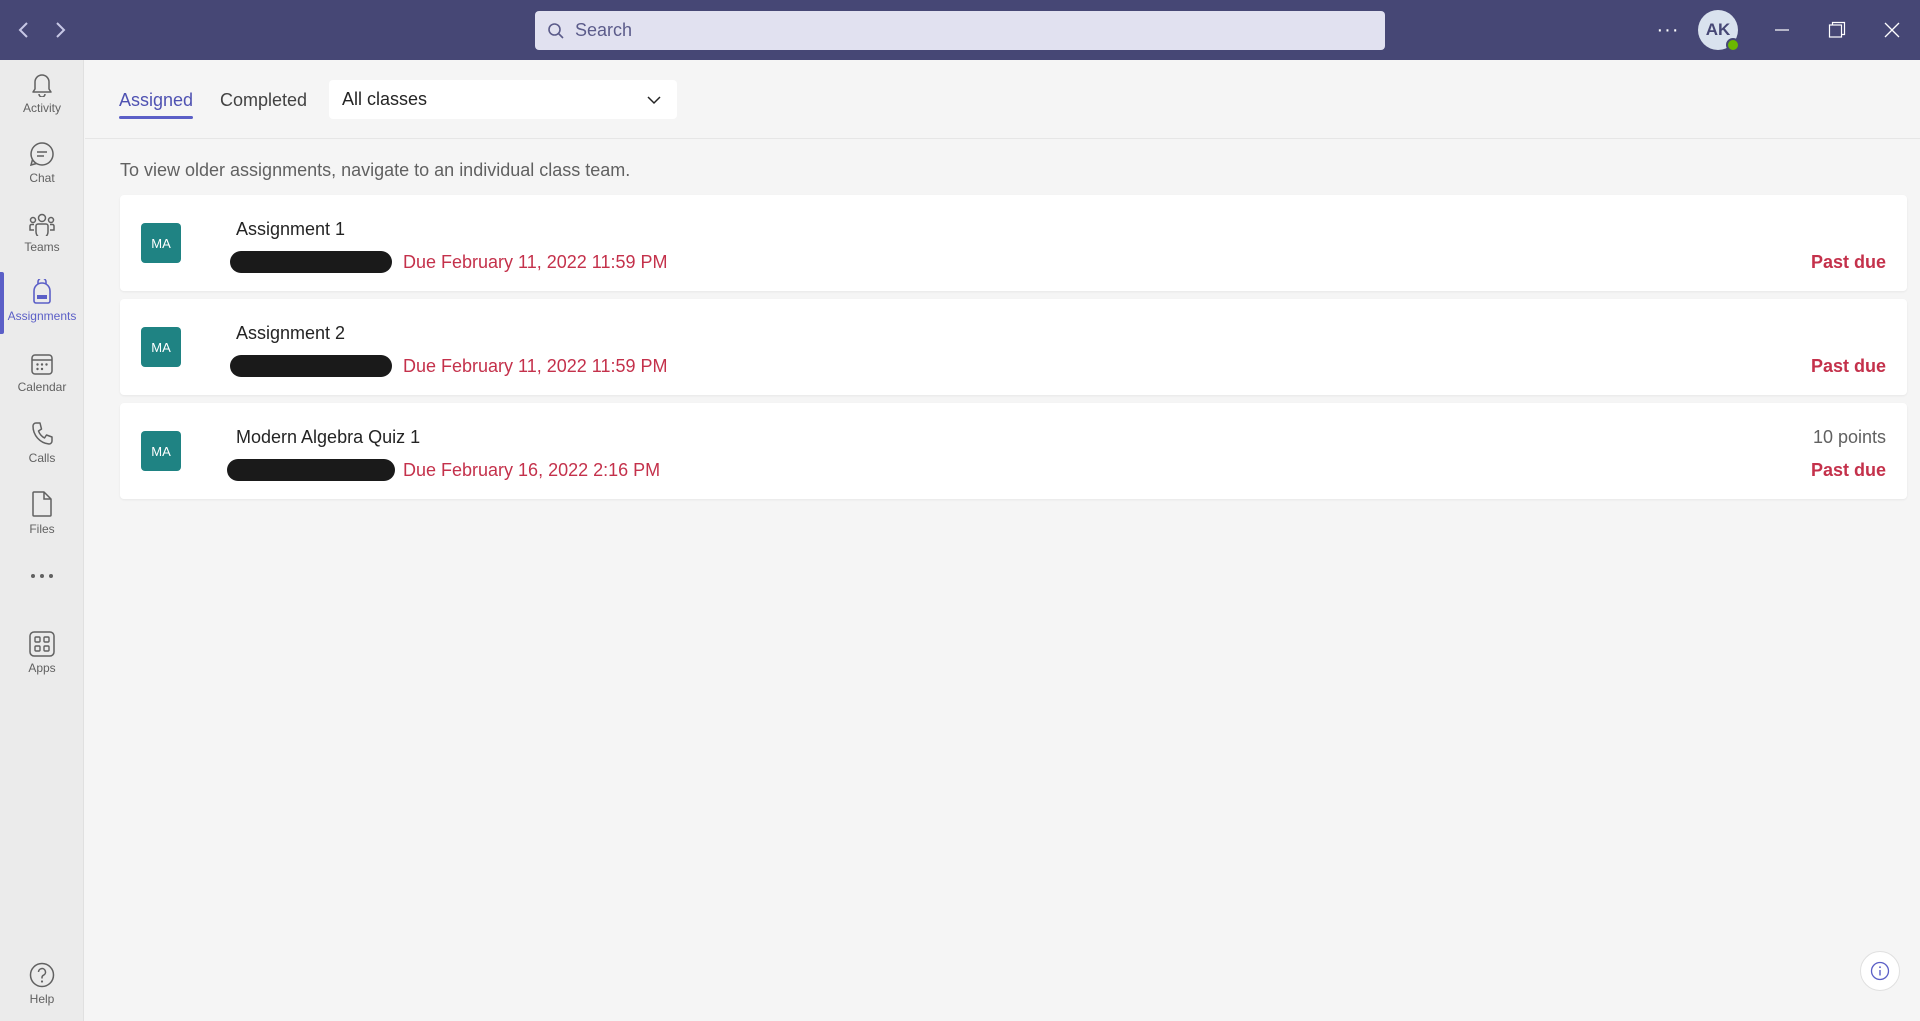 This screenshot has width=1920, height=1021. Describe the element at coordinates (291, 333) in the screenshot. I see `assignment-title: Assignment 2` at that location.